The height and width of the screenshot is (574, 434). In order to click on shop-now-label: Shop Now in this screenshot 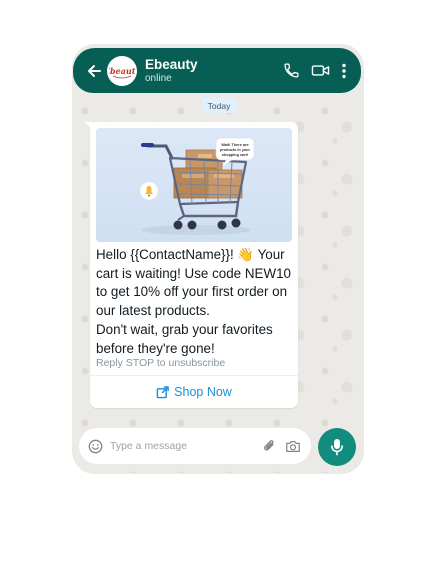, I will do `click(203, 392)`.